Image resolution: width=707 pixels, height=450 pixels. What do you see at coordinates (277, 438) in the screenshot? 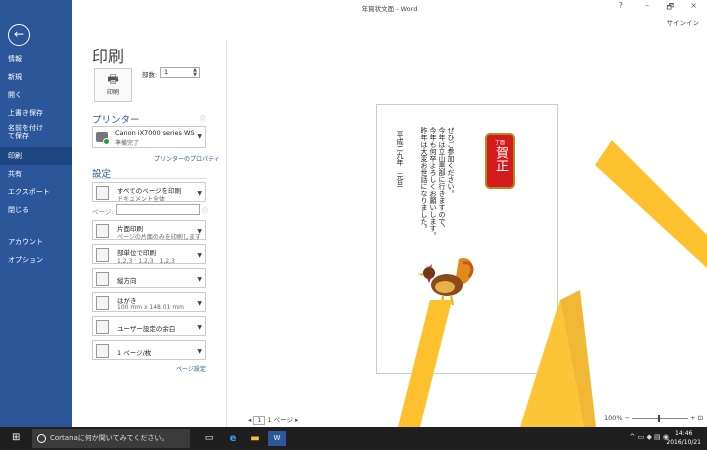
I see `word-app-icon: W` at bounding box center [277, 438].